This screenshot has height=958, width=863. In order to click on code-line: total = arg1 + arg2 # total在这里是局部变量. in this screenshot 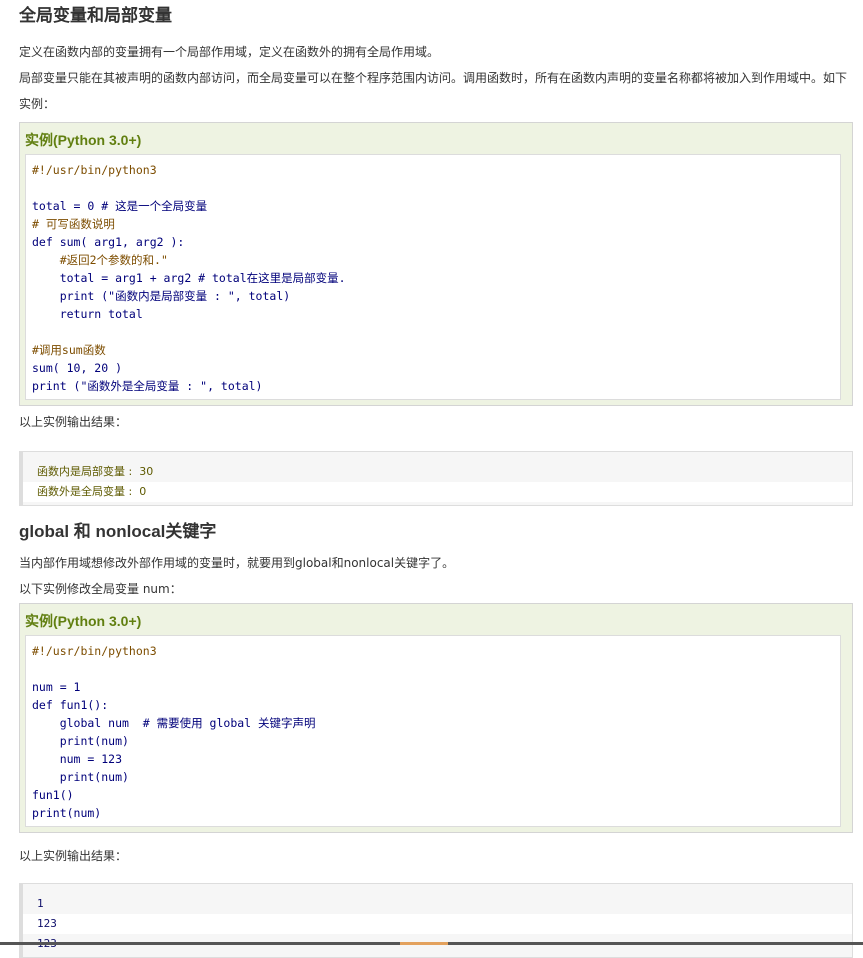, I will do `click(189, 278)`.